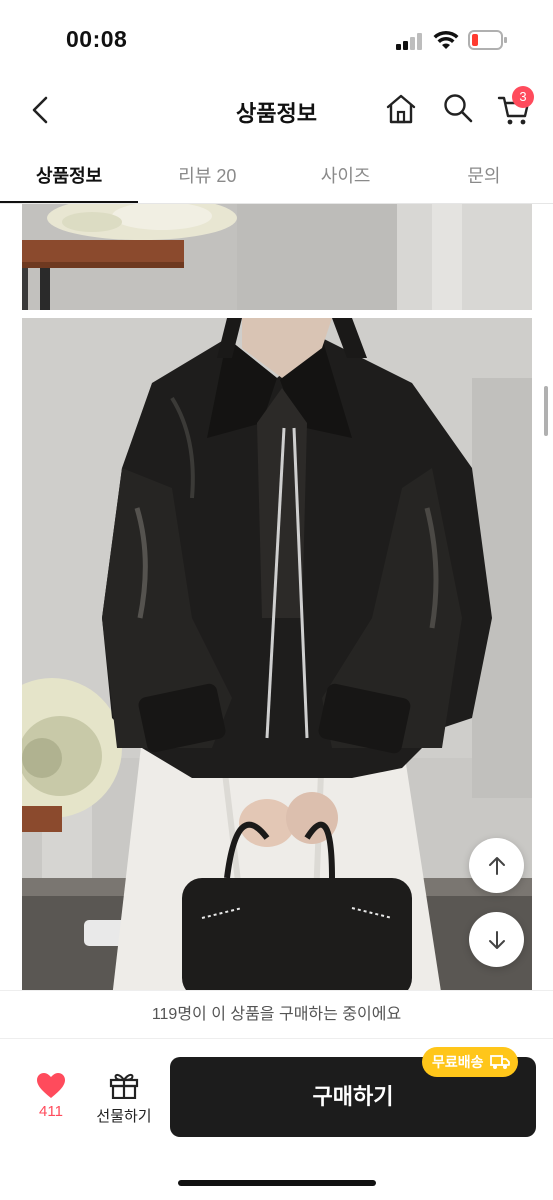  What do you see at coordinates (69, 176) in the screenshot?
I see `tab-product-info: 상품정보` at bounding box center [69, 176].